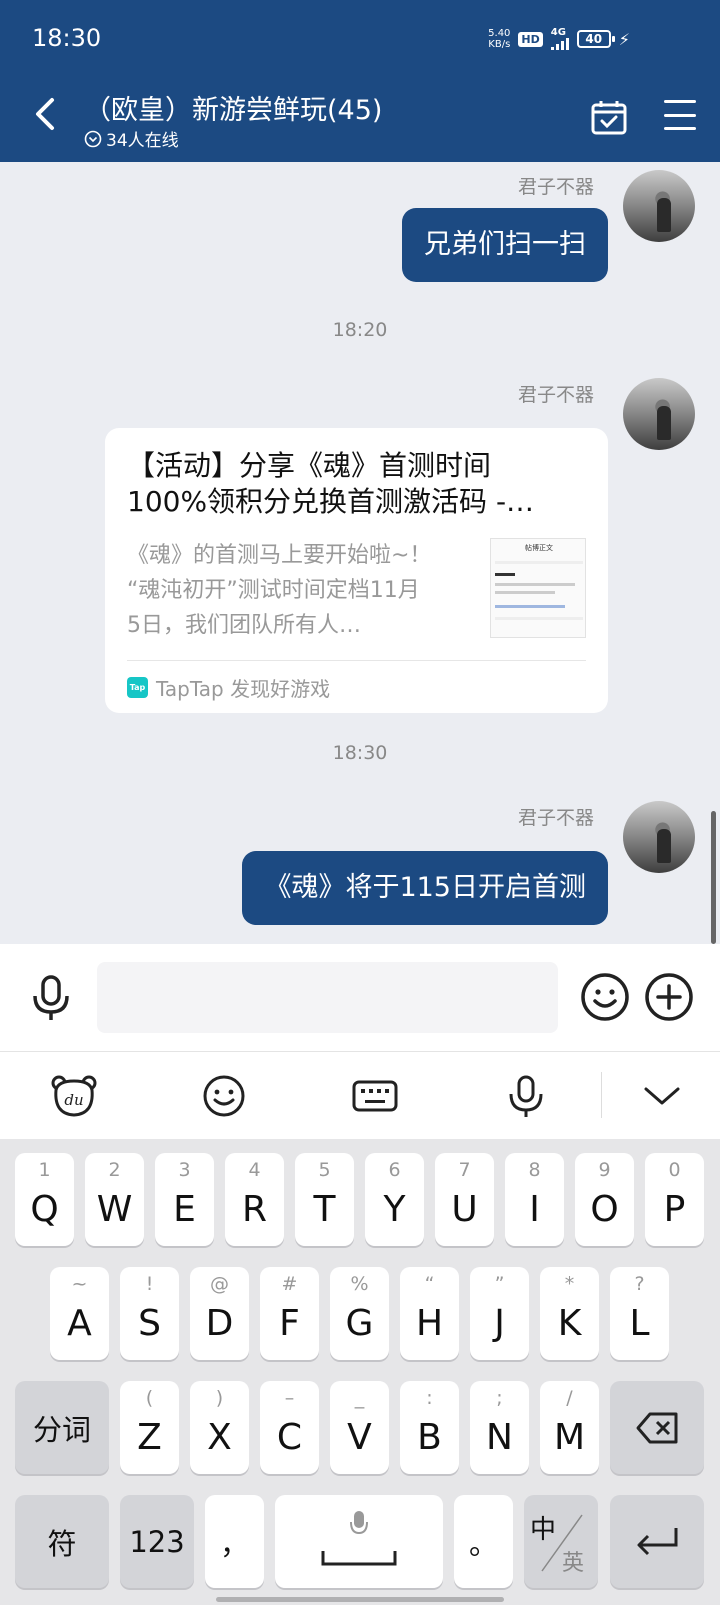 This screenshot has height=1605, width=720. What do you see at coordinates (79, 1313) in the screenshot?
I see `key-a: ~ A` at bounding box center [79, 1313].